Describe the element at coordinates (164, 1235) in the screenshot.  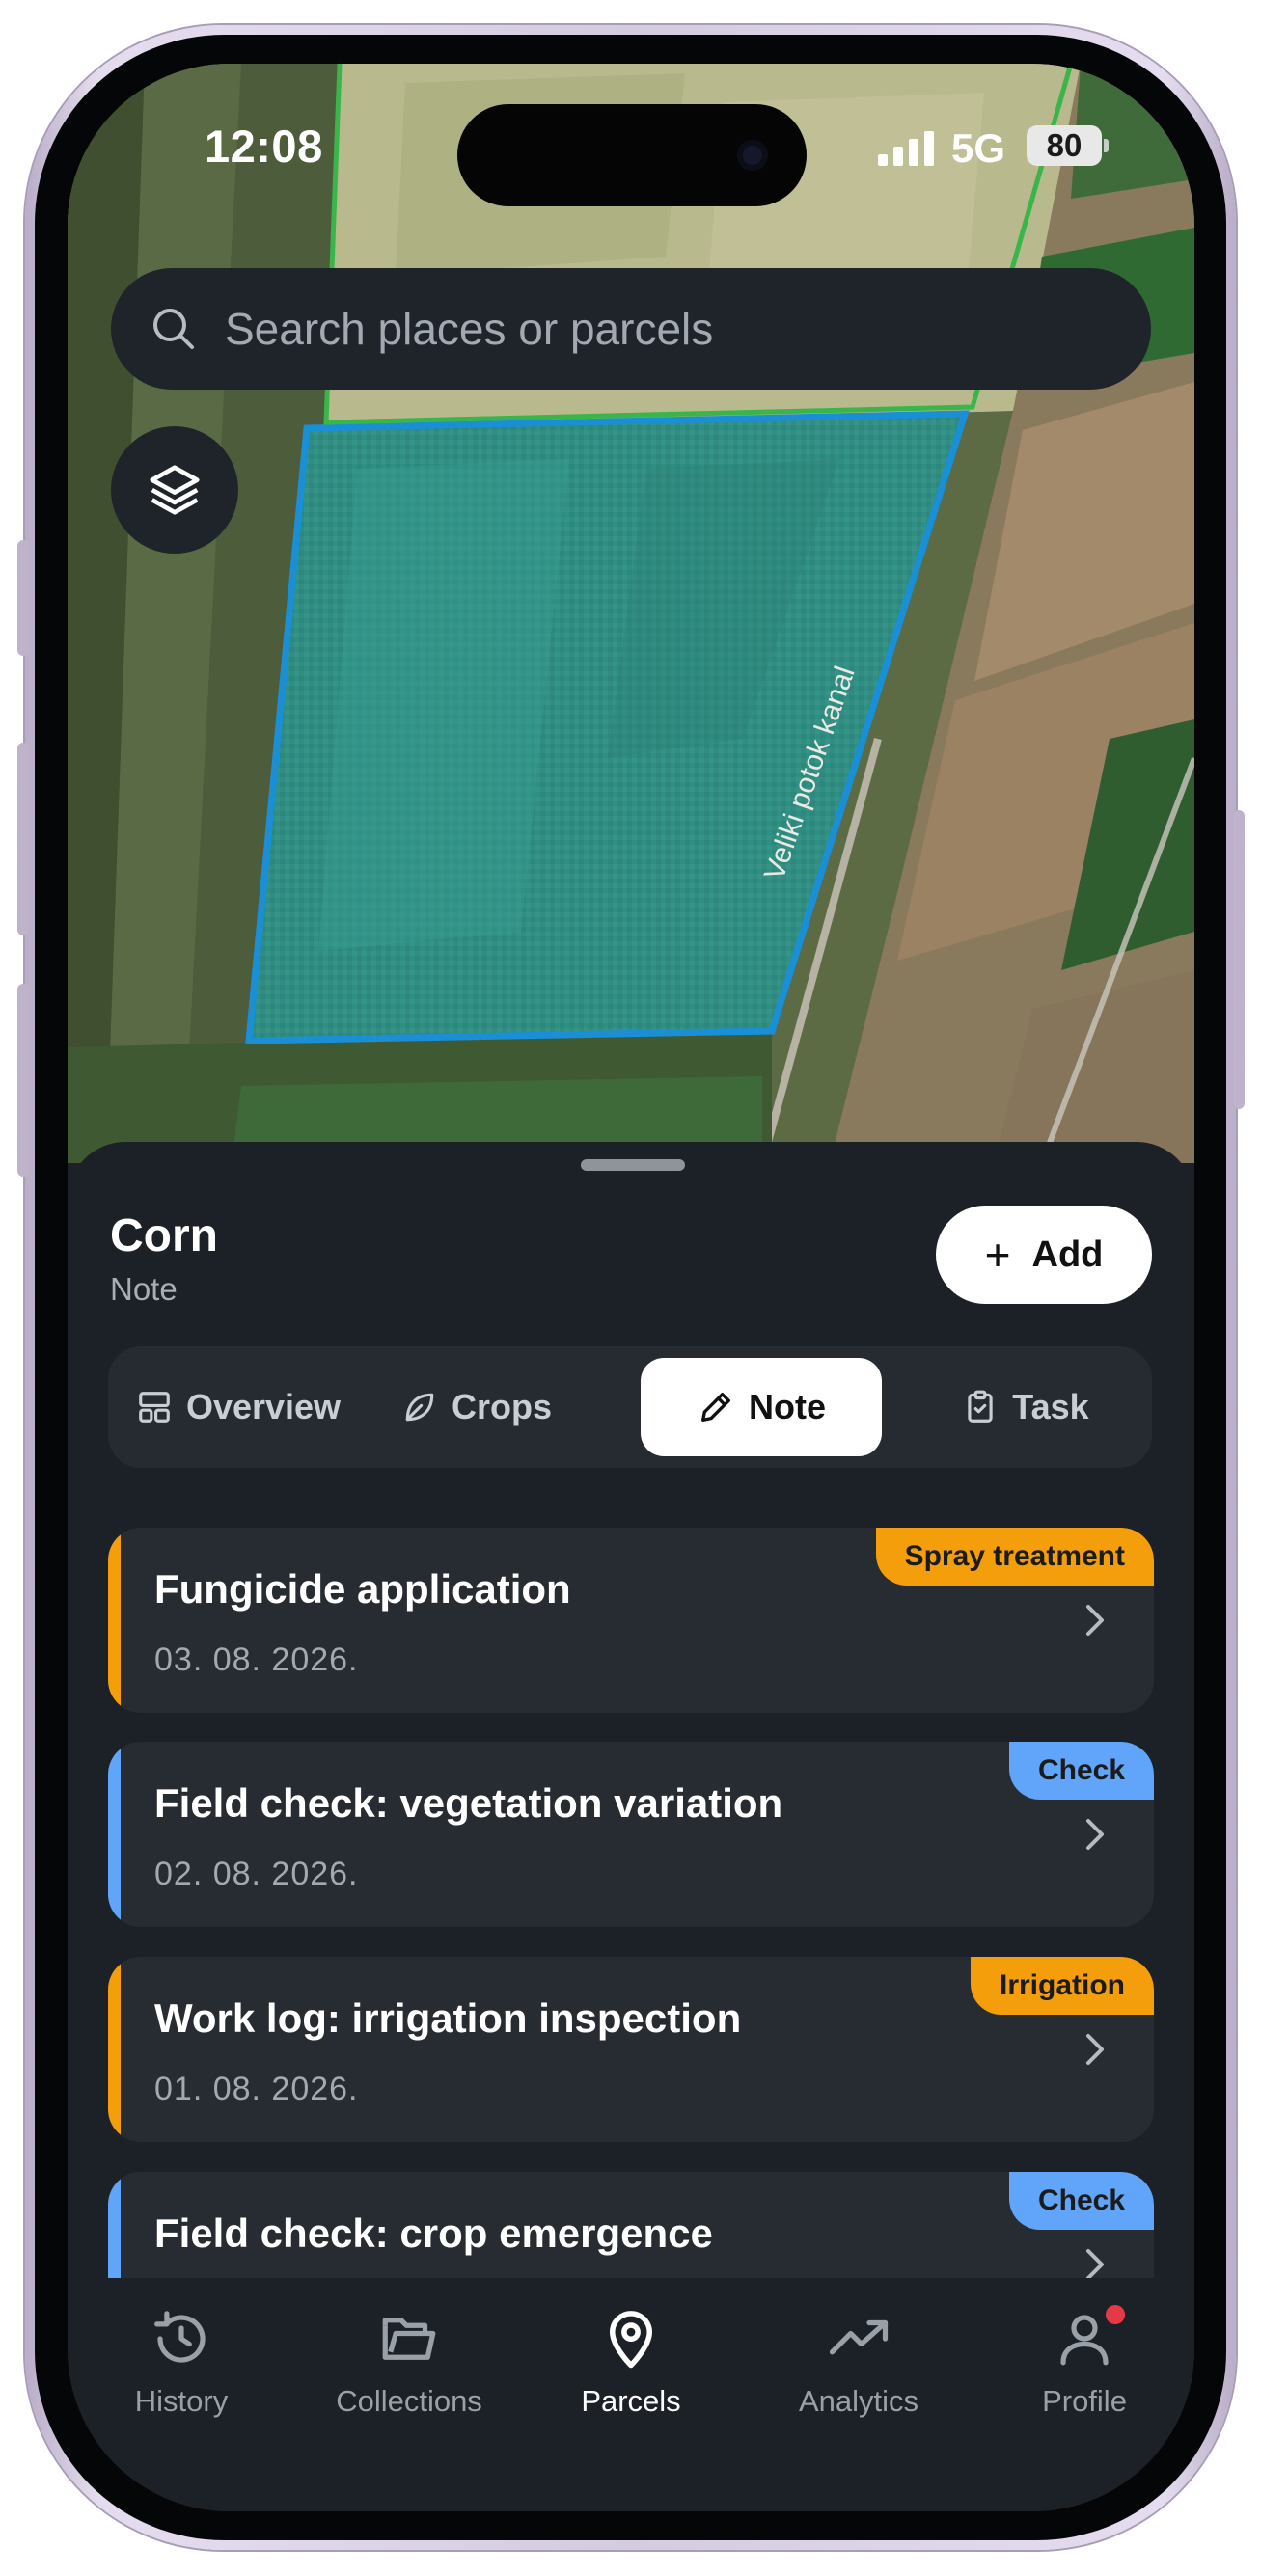
I see `parcel-title: Corn` at that location.